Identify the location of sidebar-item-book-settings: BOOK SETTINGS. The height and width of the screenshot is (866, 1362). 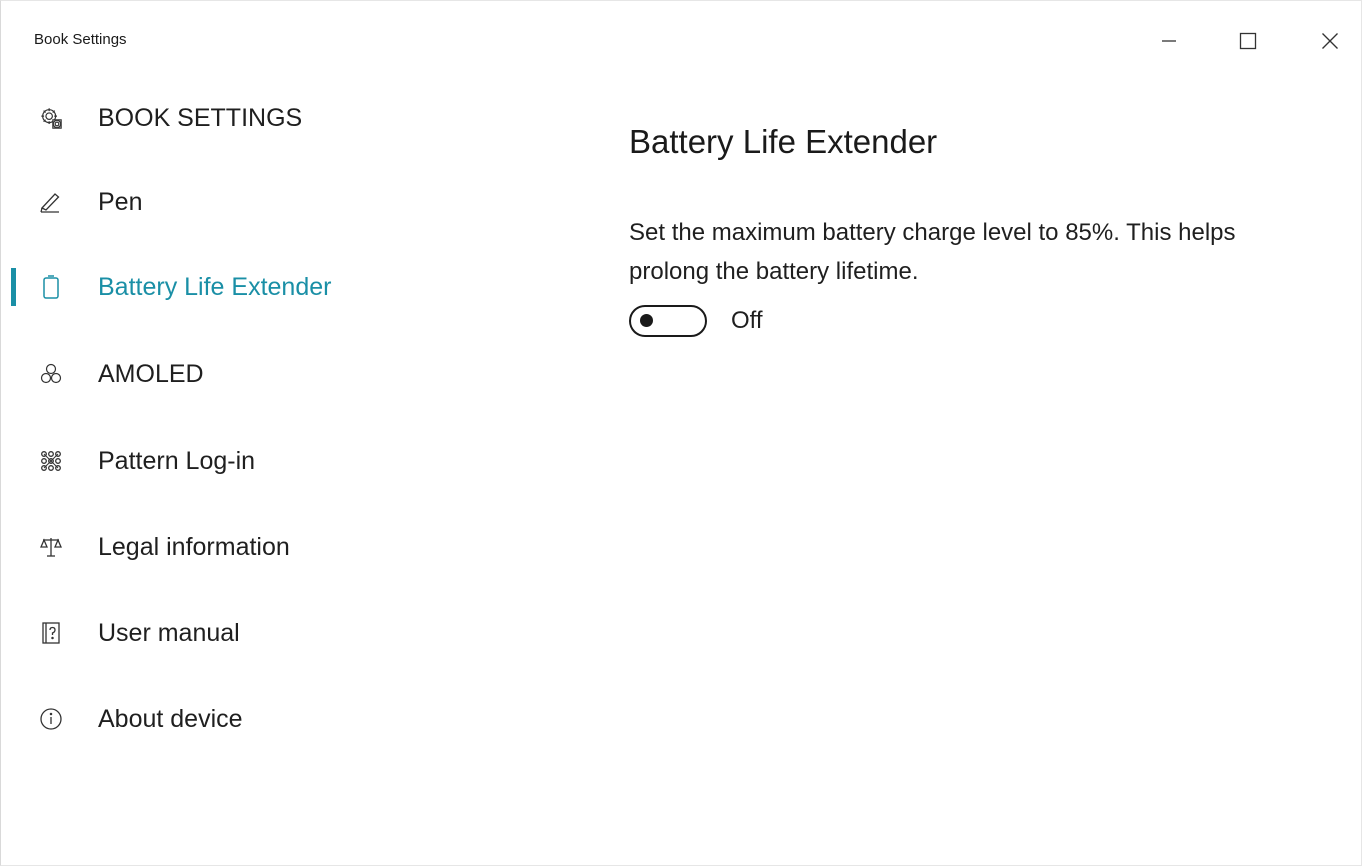
(281, 118).